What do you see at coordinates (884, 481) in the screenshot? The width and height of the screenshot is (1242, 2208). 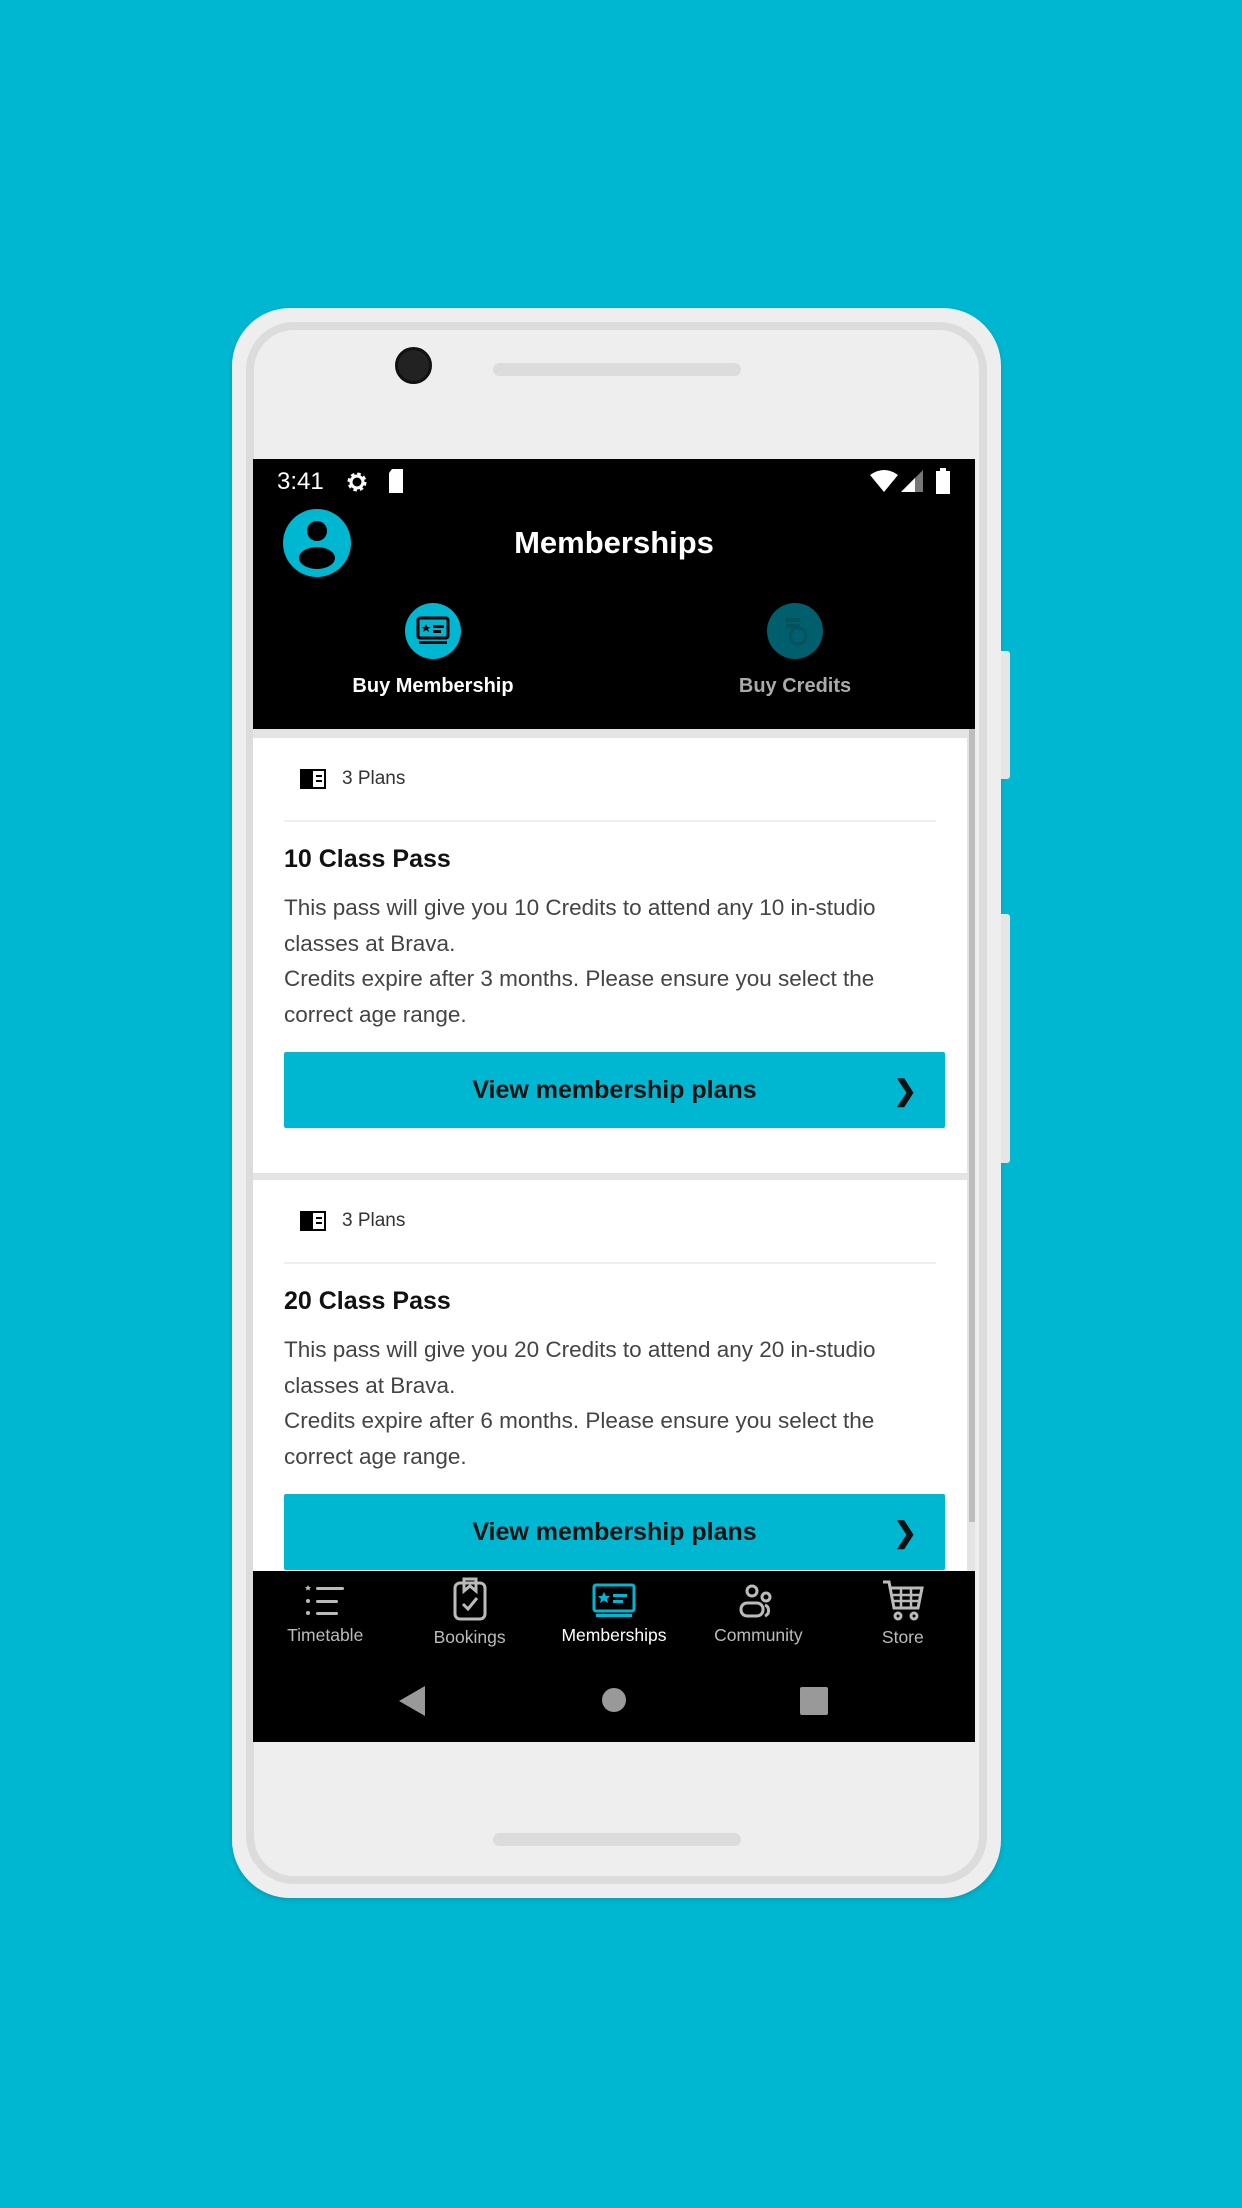 I see `wifi-icon` at bounding box center [884, 481].